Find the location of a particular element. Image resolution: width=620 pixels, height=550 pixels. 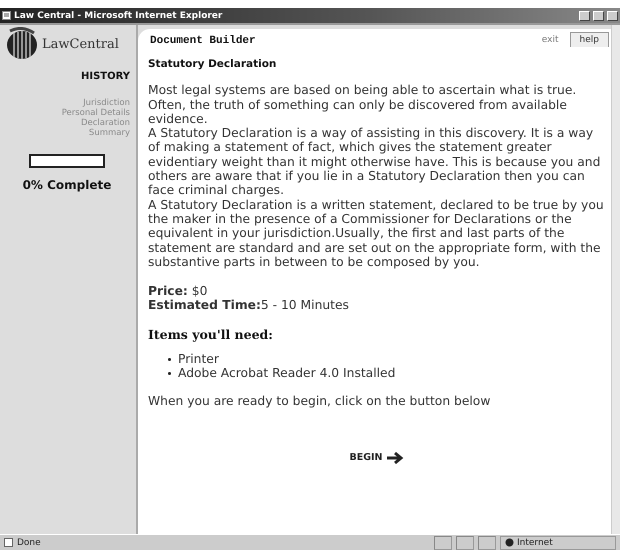

paragraph: Most legal systems are based on being able to ascertain what is true. Often, the truth of something can only be discovered from available evidence. is located at coordinates (363, 104).